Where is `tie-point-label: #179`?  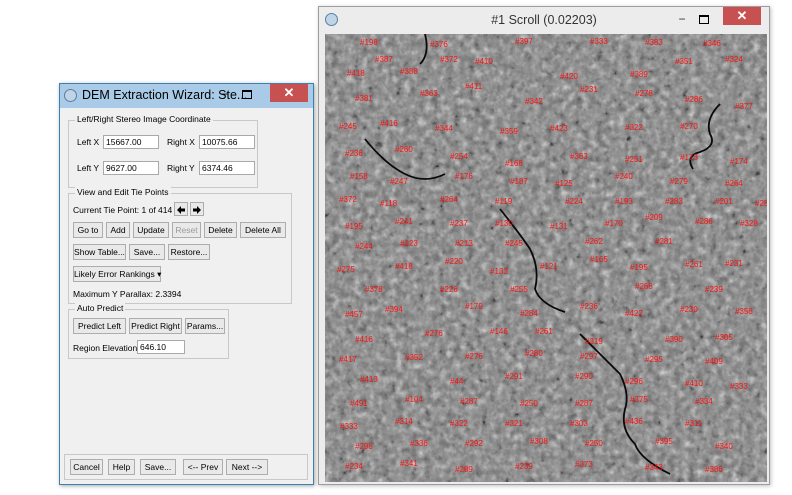
tie-point-label: #179 is located at coordinates (474, 306).